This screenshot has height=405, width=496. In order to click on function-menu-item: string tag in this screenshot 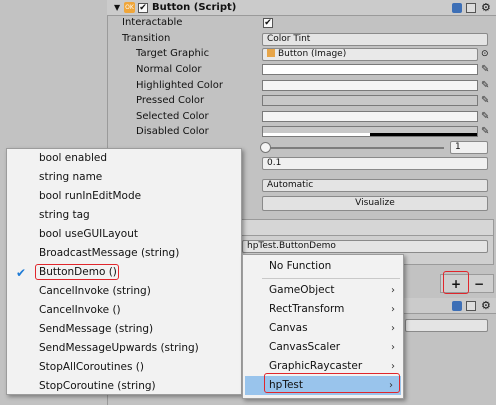, I will do `click(124, 215)`.